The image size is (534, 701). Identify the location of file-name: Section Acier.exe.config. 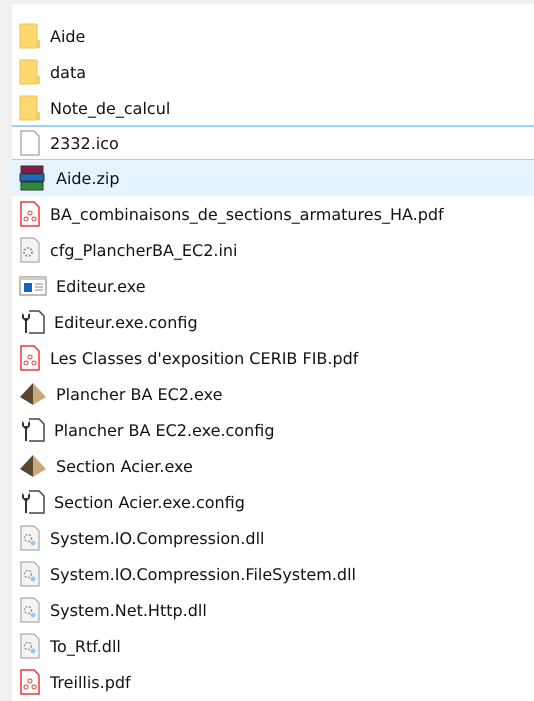
(149, 502).